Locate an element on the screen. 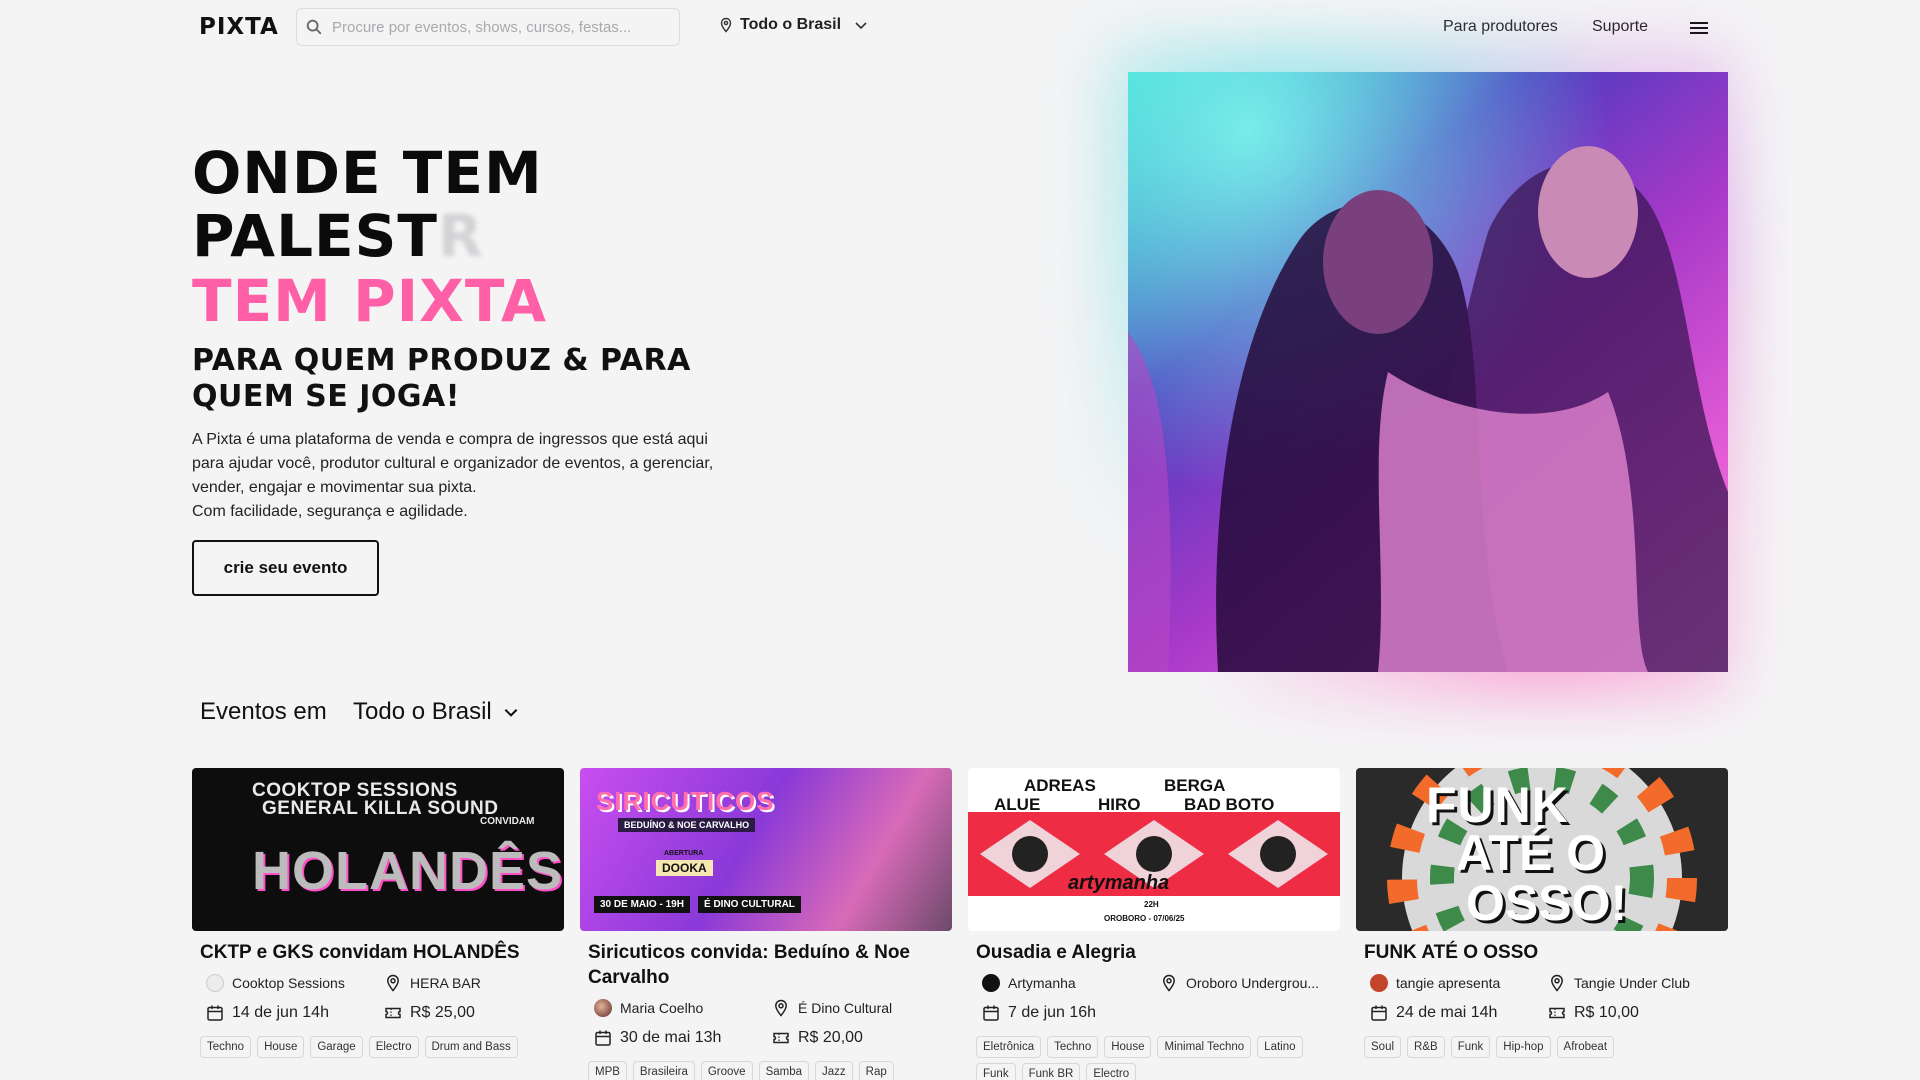 The width and height of the screenshot is (1920, 1080). location-label: Todo o Brasil is located at coordinates (791, 24).